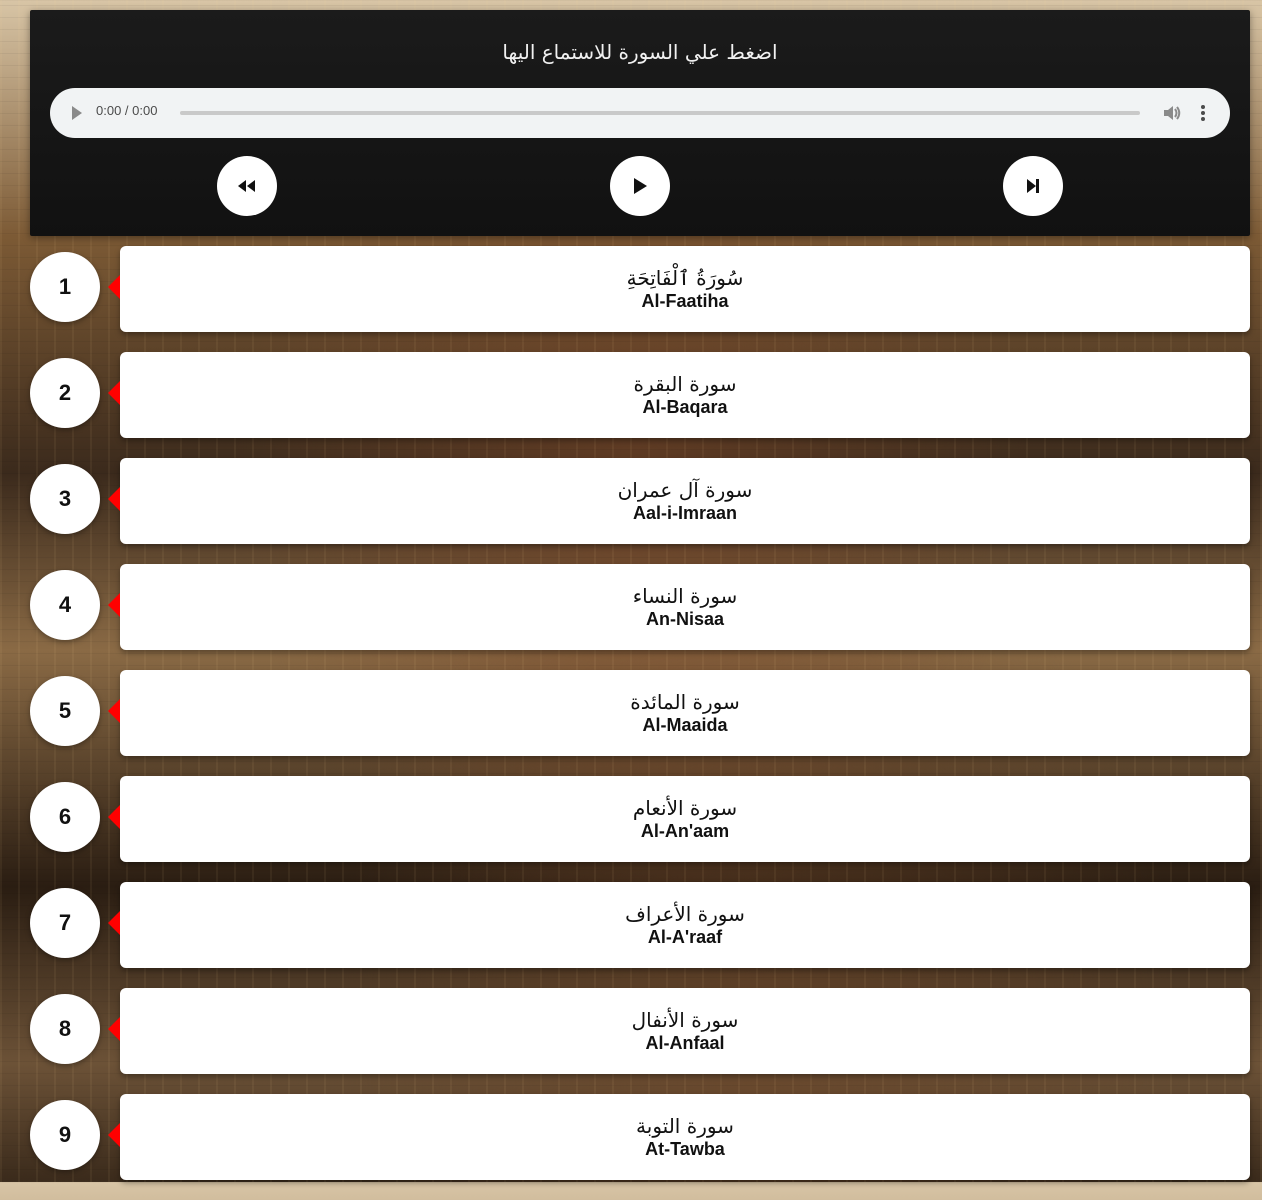 The width and height of the screenshot is (1262, 1200). Describe the element at coordinates (685, 490) in the screenshot. I see `surah-arabic-name: سورة آل عمران` at that location.